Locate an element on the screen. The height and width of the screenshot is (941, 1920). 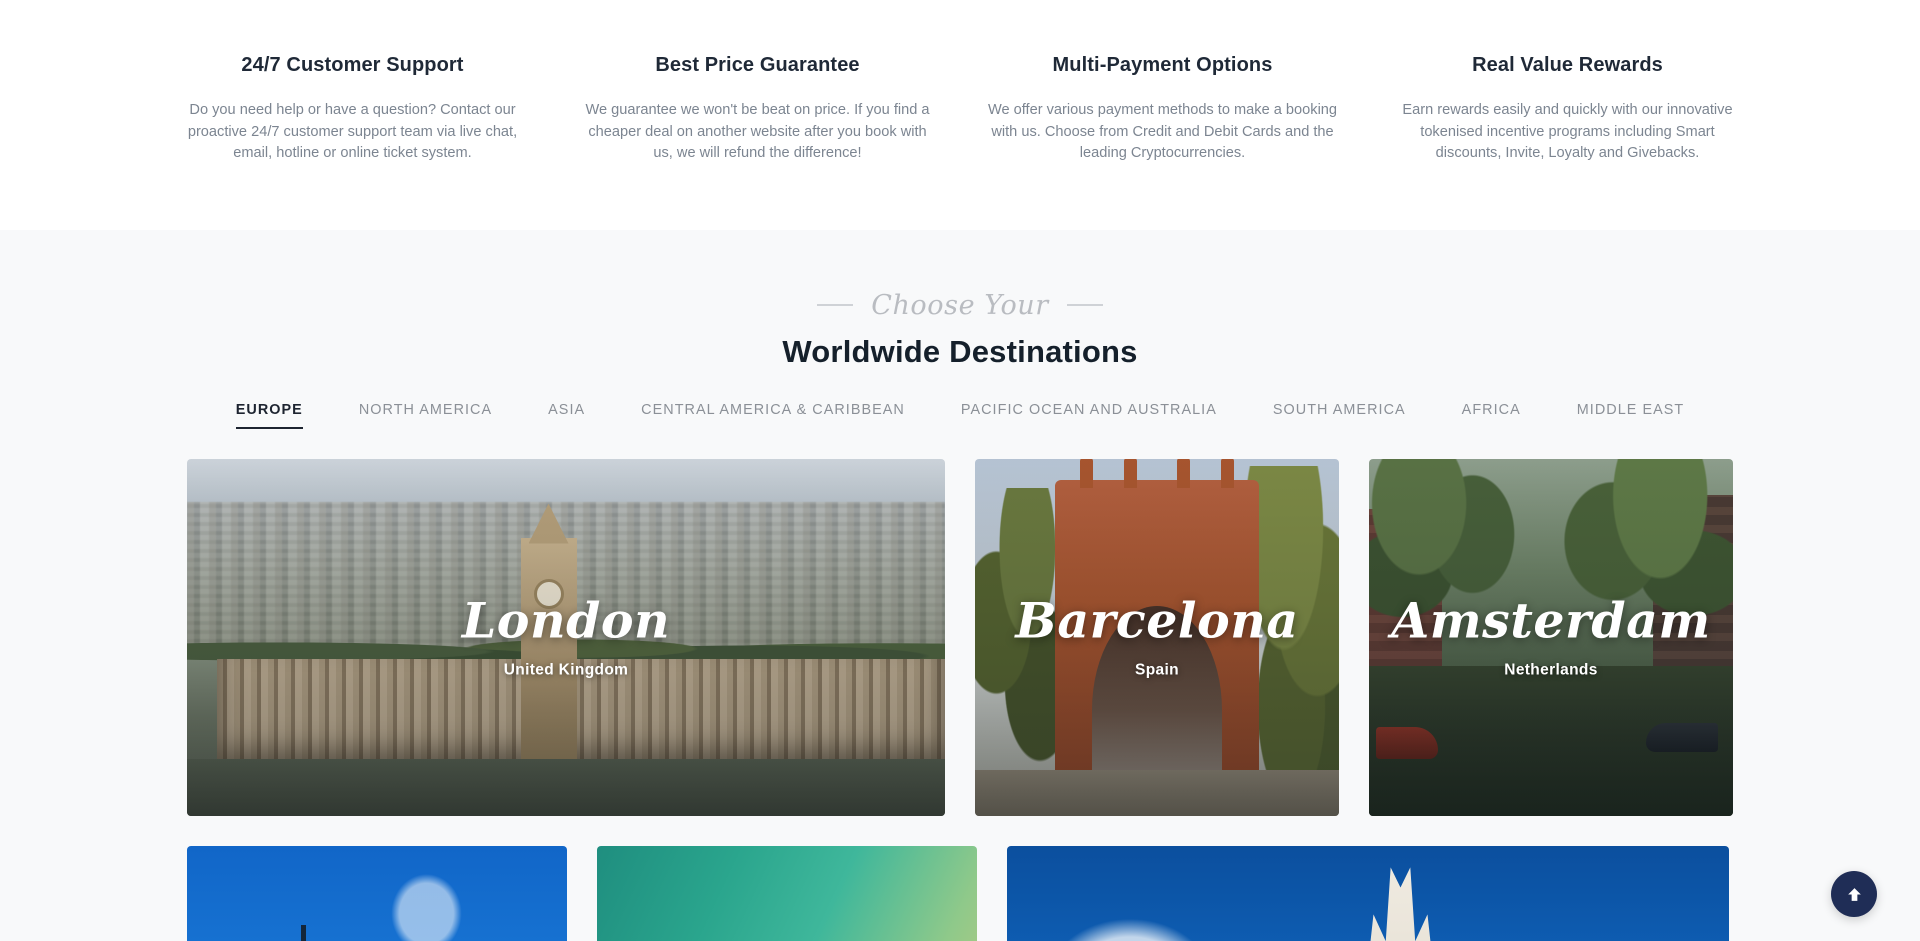
blue-sky-spire-scene is located at coordinates (377, 893).